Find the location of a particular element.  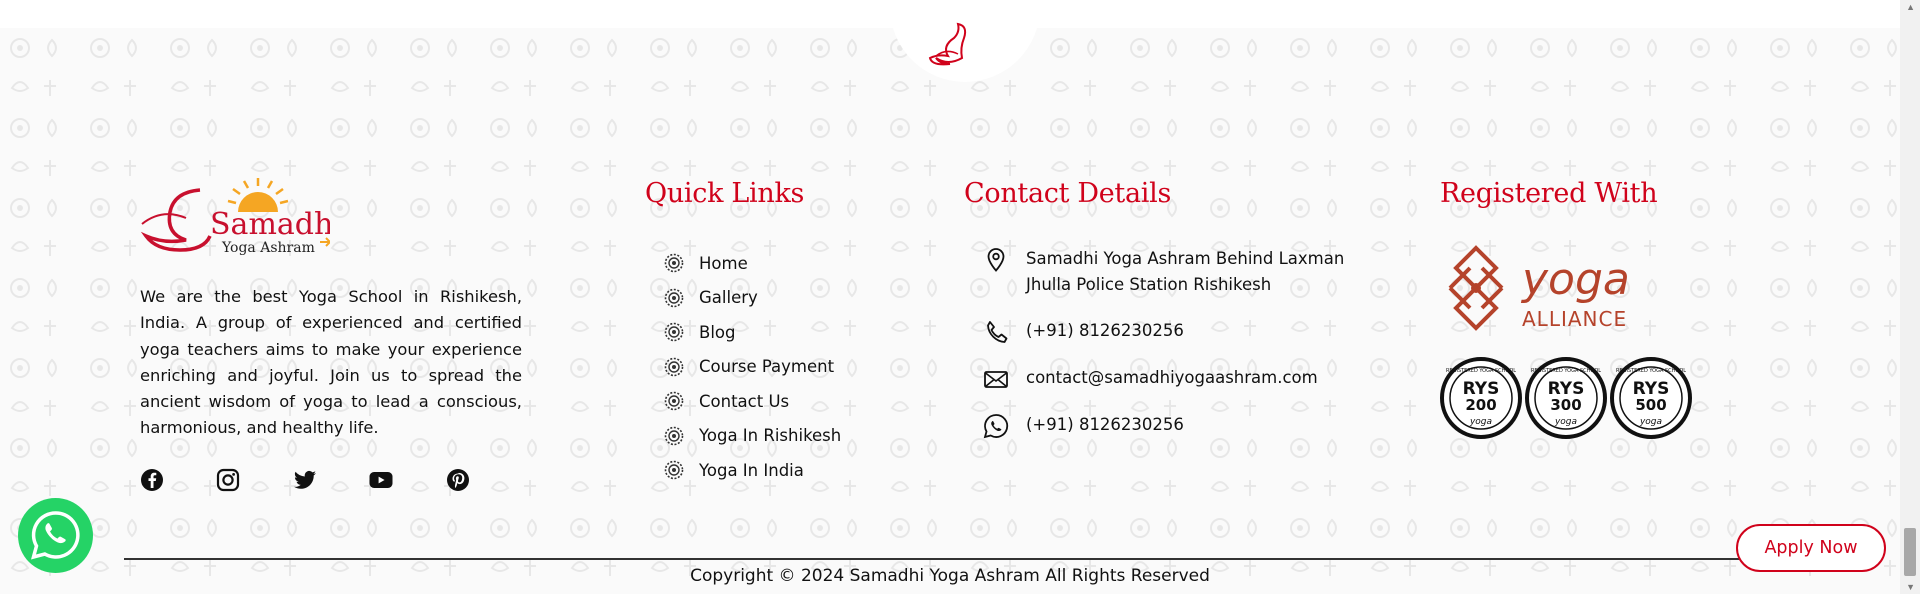

apply-now-button: Apply Now is located at coordinates (1811, 548).